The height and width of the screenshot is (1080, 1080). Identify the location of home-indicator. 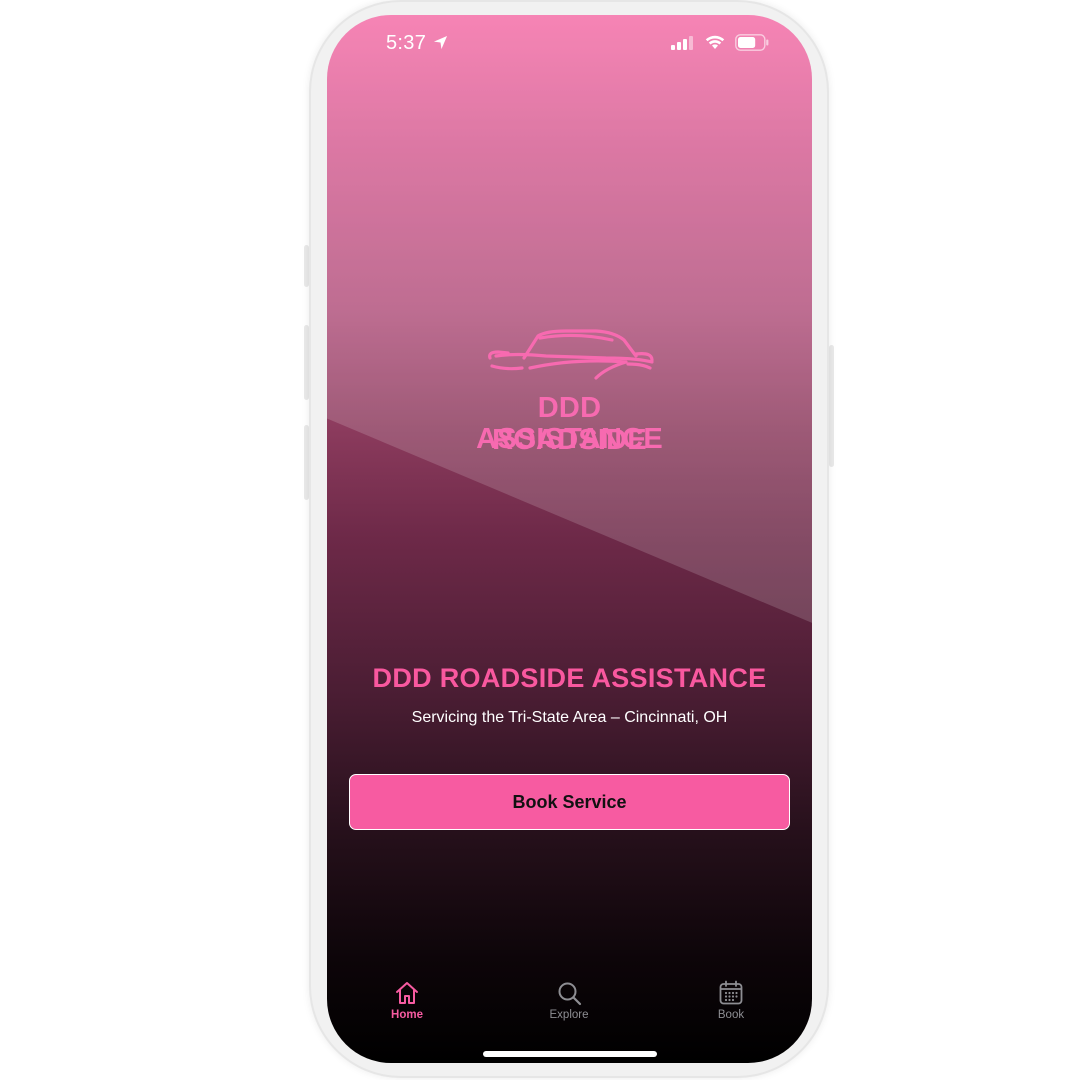
(570, 1054).